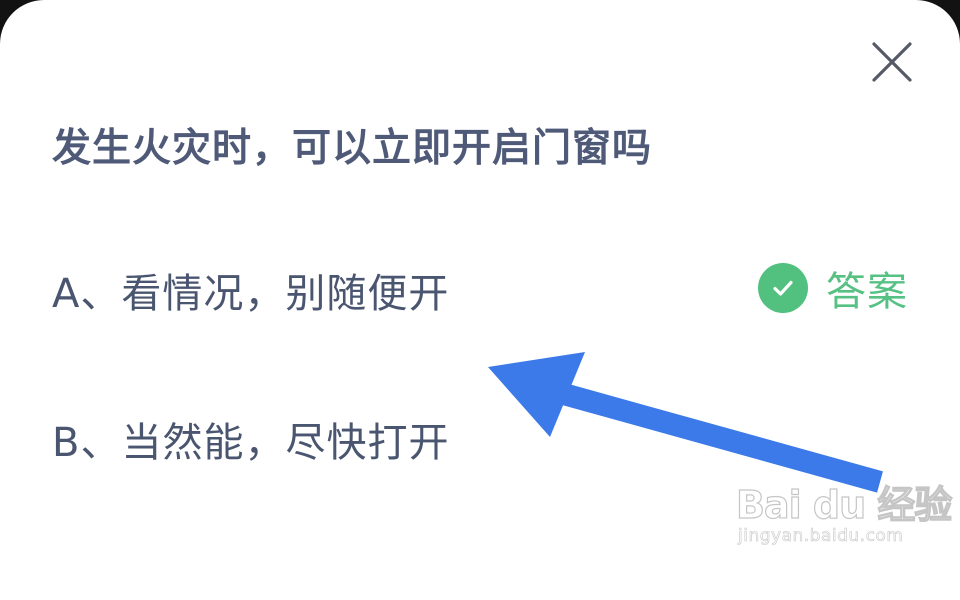 The image size is (960, 600). I want to click on option-b: B、当然能，尽快打开, so click(482, 437).